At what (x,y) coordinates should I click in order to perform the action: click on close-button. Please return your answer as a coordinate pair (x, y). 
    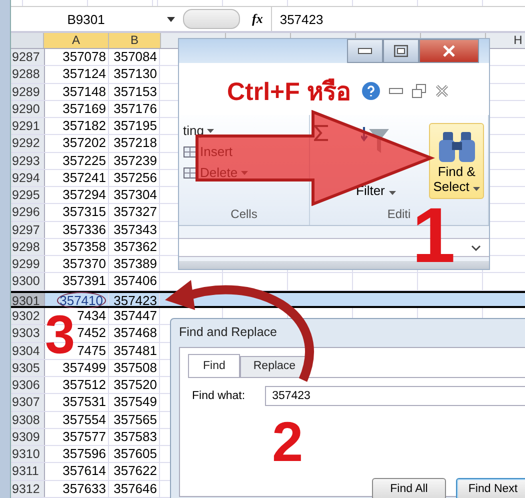
    Looking at the image, I should click on (449, 51).